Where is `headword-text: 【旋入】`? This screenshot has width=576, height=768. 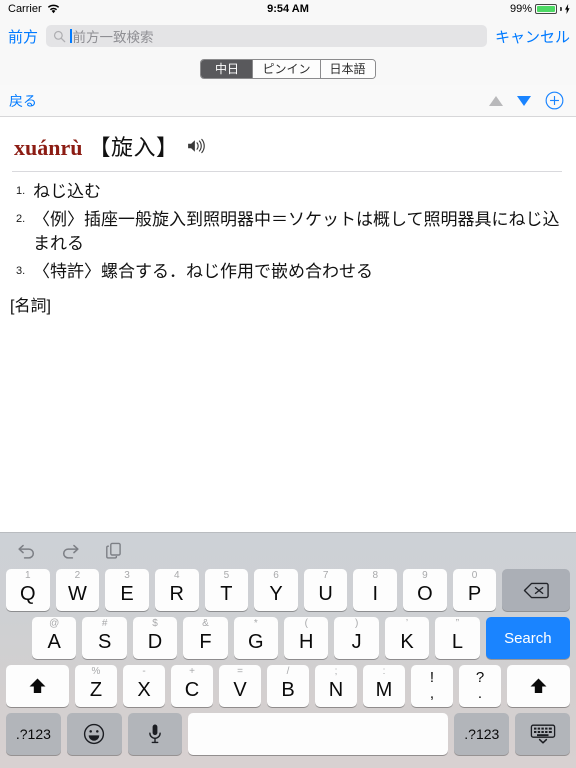
headword-text: 【旋入】 is located at coordinates (133, 147).